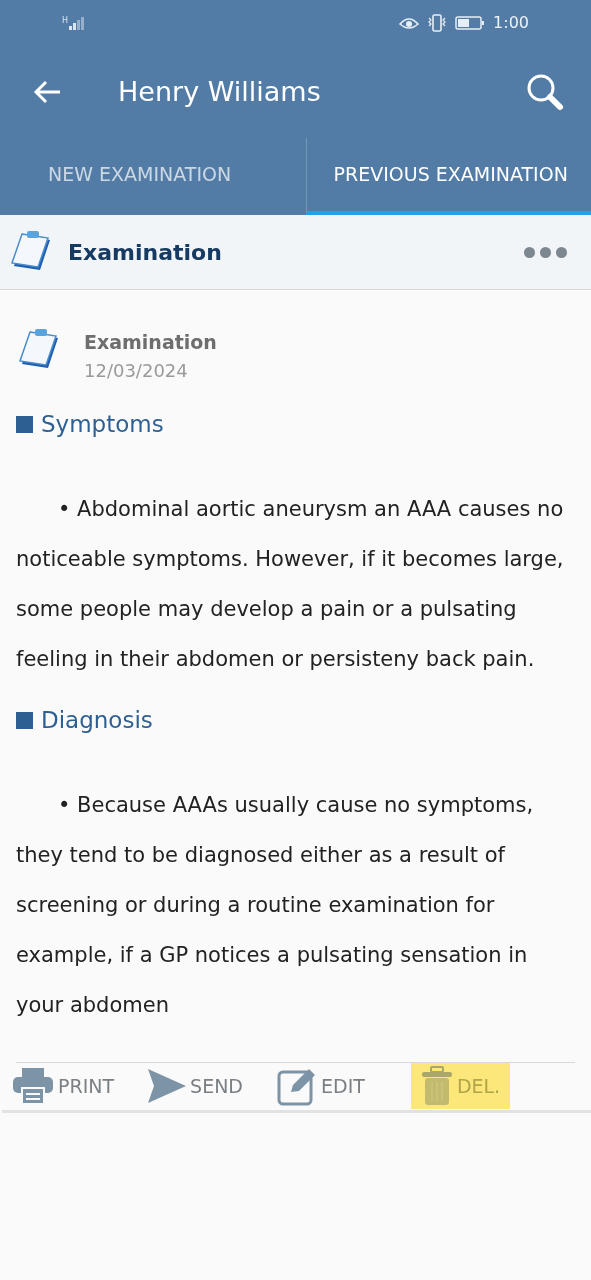 Image resolution: width=591 pixels, height=1280 pixels. What do you see at coordinates (195, 1086) in the screenshot?
I see `action-button: SEND` at bounding box center [195, 1086].